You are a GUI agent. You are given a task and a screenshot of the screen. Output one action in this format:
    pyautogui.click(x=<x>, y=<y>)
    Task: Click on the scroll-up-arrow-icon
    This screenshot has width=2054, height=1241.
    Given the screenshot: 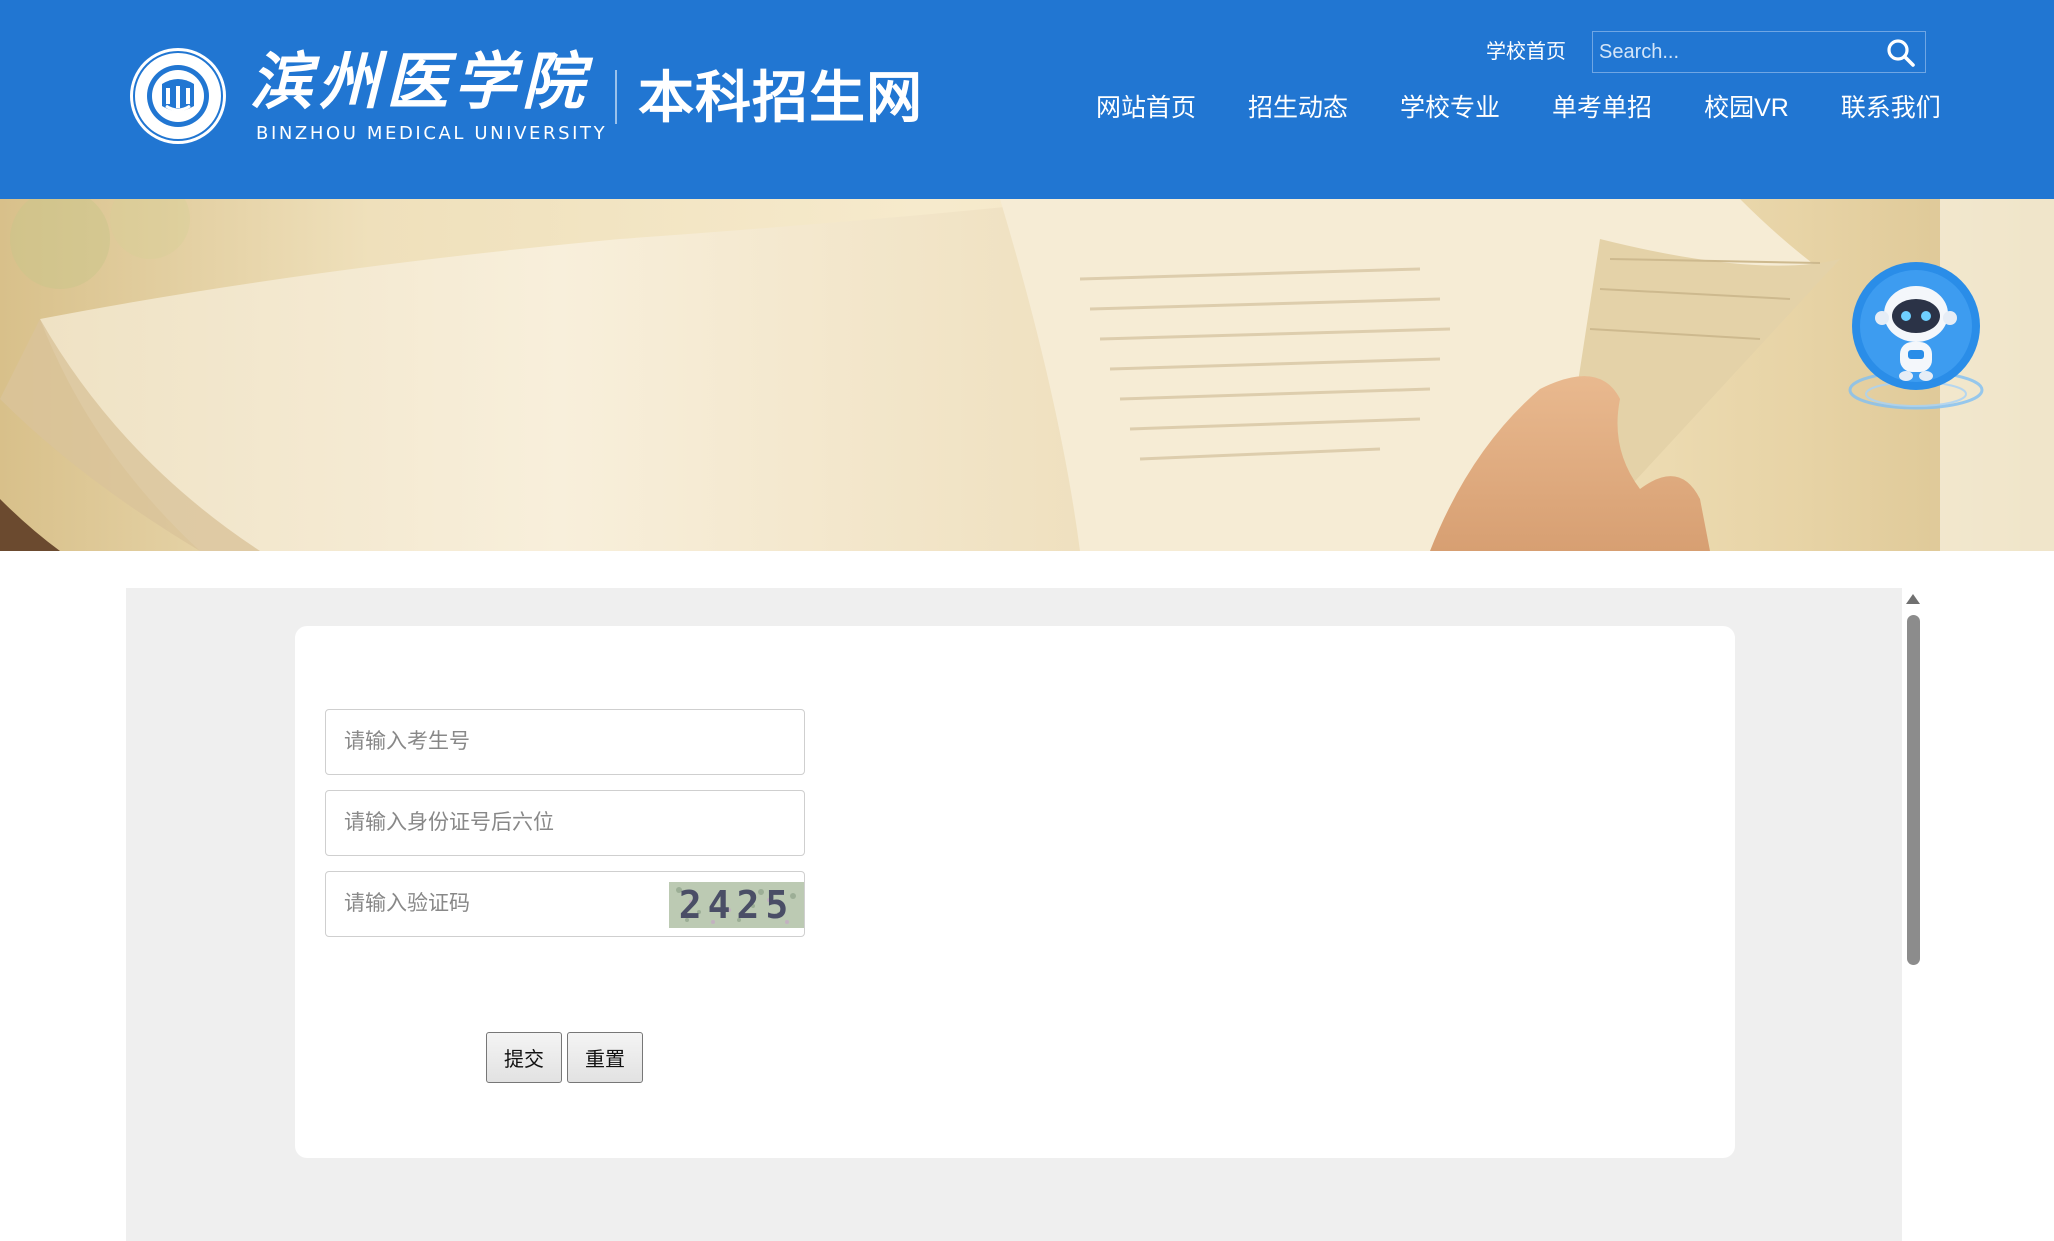 What is the action you would take?
    pyautogui.click(x=1913, y=599)
    